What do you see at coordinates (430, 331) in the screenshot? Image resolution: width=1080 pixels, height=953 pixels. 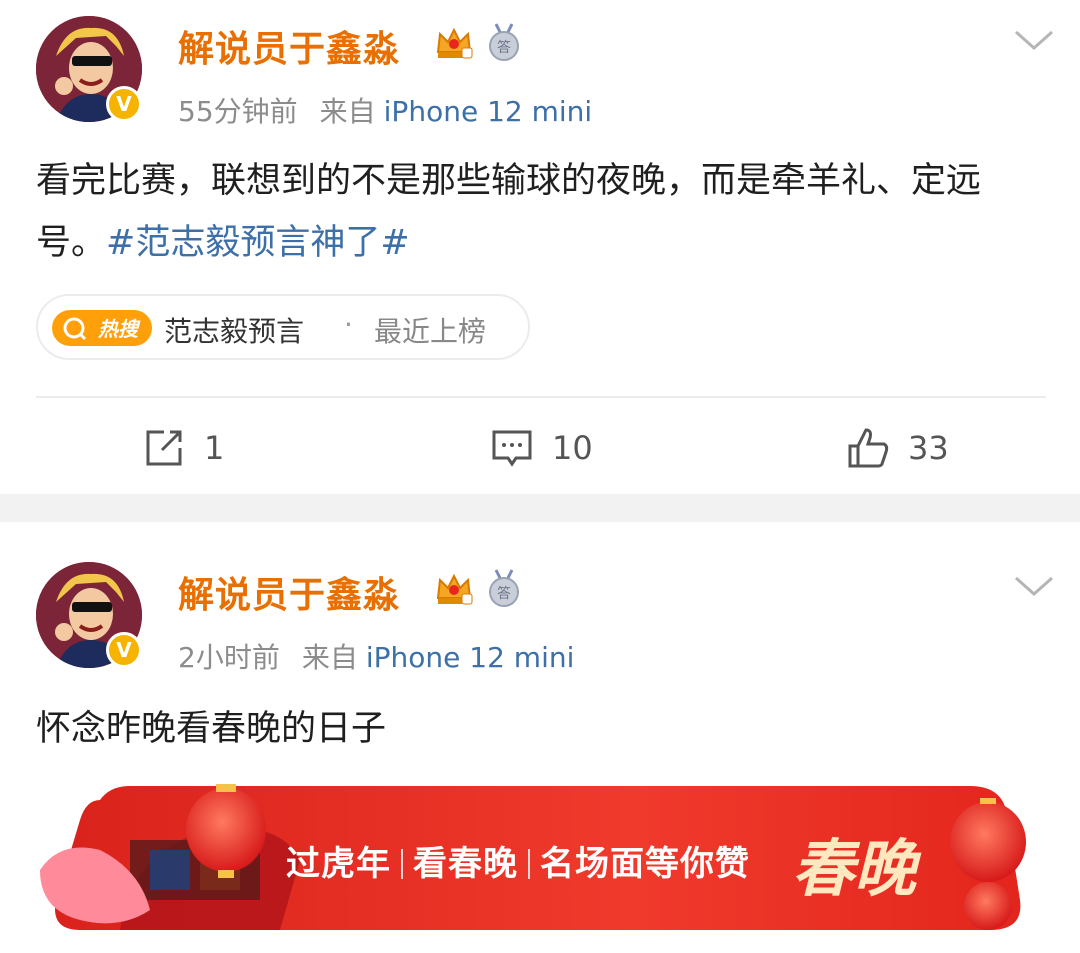 I see `hot-search-status: 最近上榜` at bounding box center [430, 331].